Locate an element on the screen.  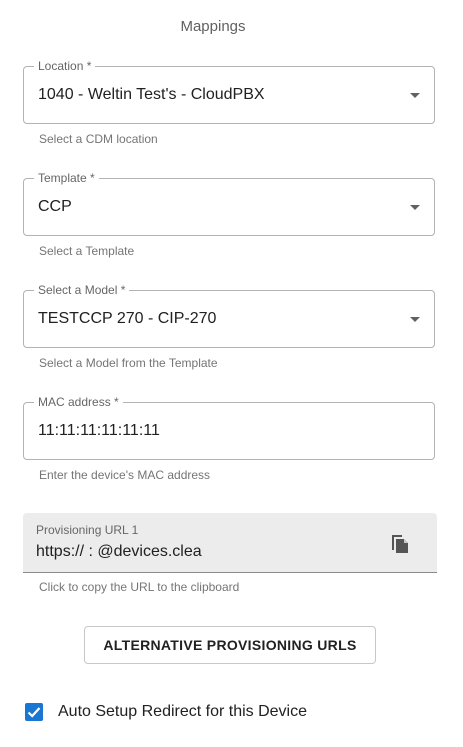
copy-icon is located at coordinates (400, 543).